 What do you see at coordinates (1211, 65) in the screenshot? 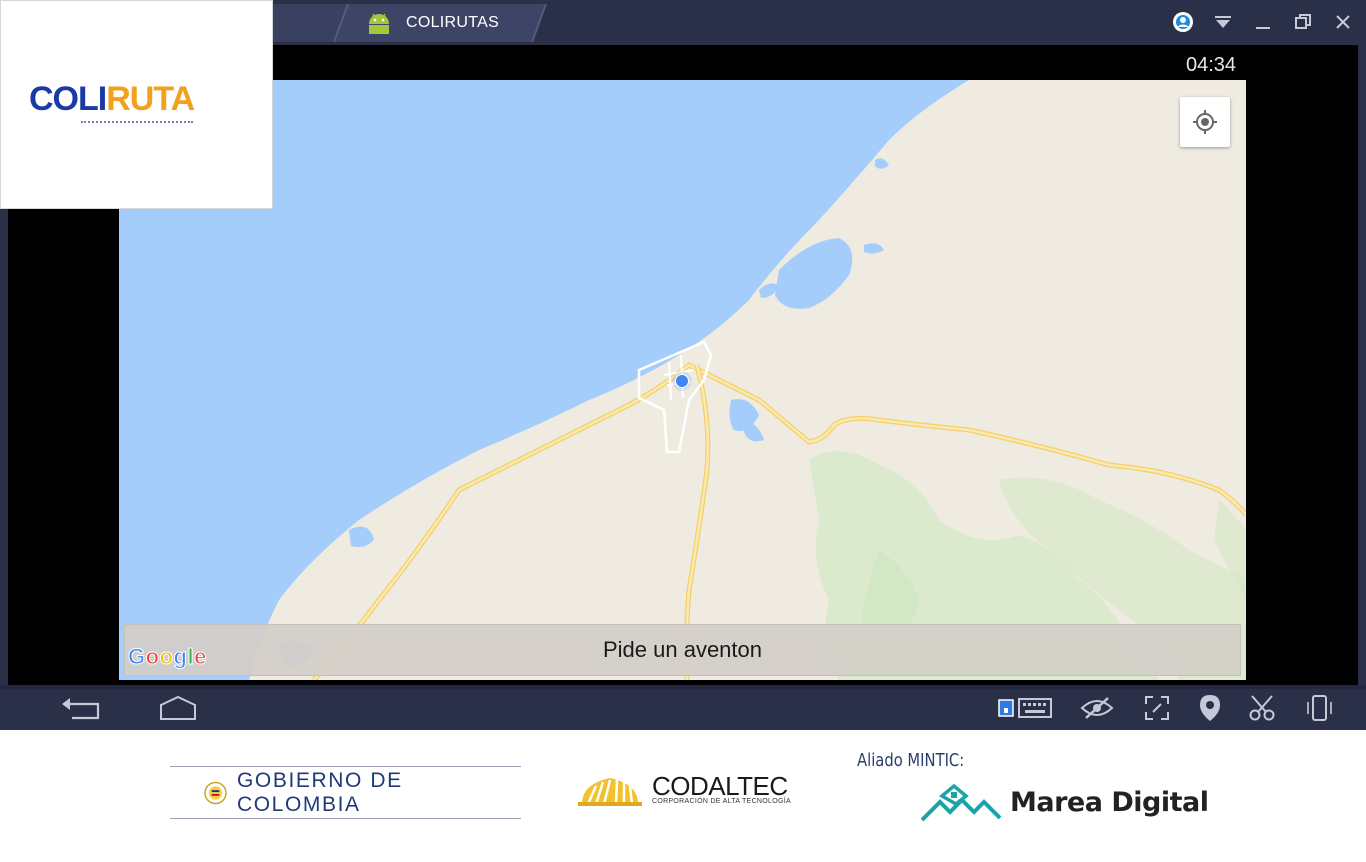
I see `status-time: 04:34` at bounding box center [1211, 65].